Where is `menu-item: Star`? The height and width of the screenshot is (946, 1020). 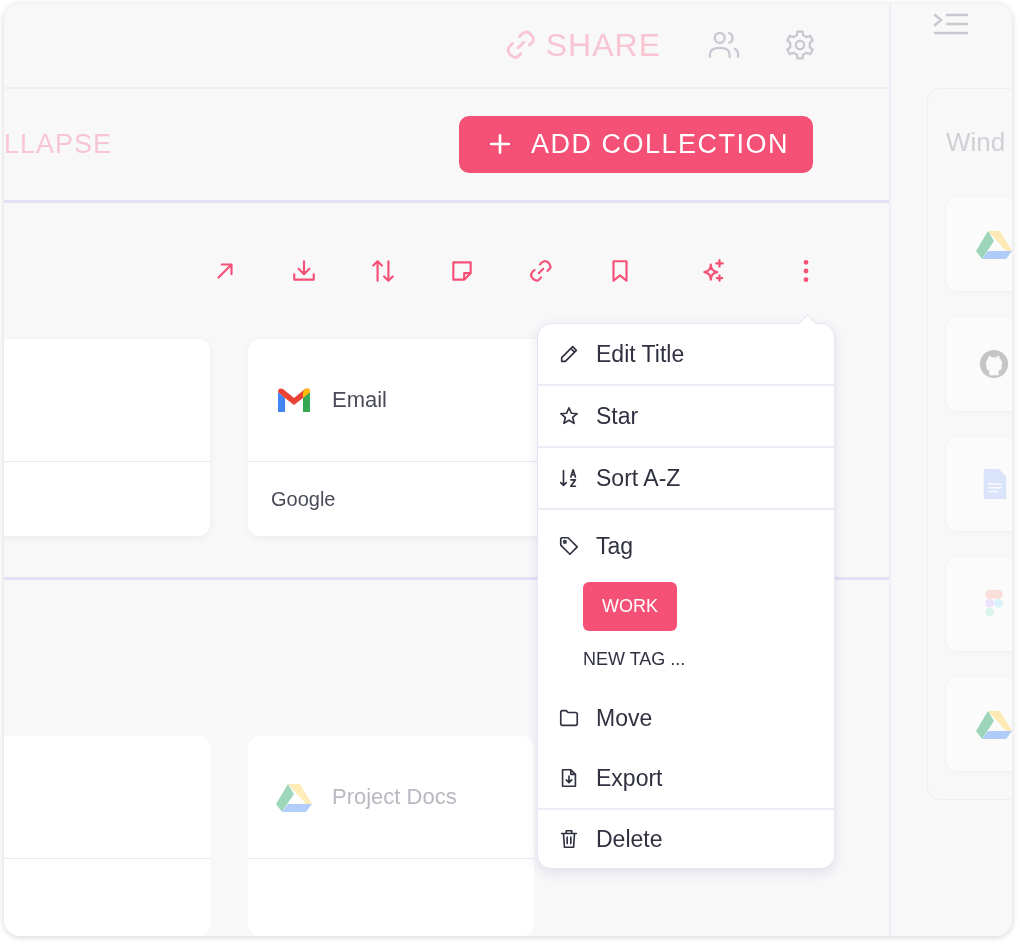 menu-item: Star is located at coordinates (686, 416).